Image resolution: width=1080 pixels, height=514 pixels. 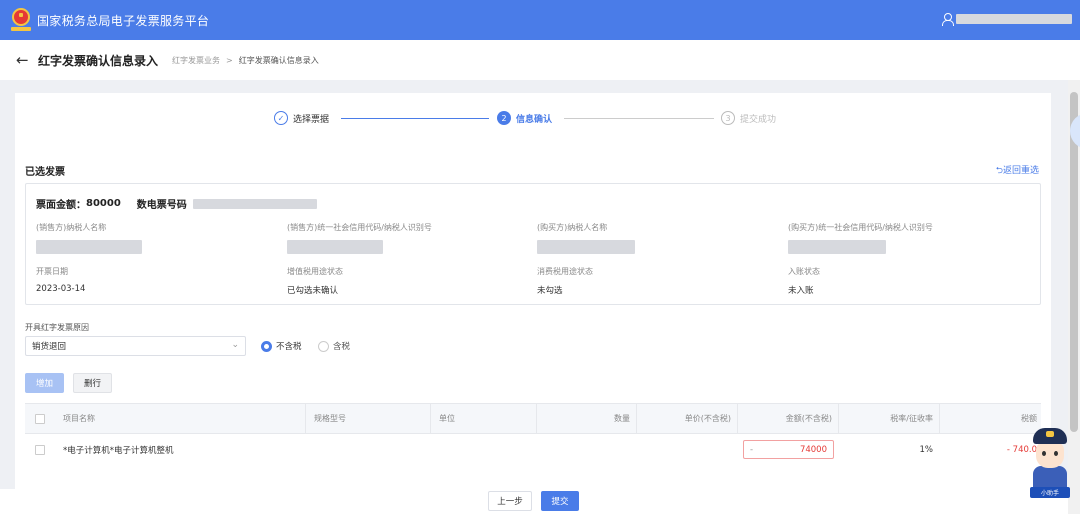 I want to click on chevron-down-icon: ⌄, so click(x=235, y=345).